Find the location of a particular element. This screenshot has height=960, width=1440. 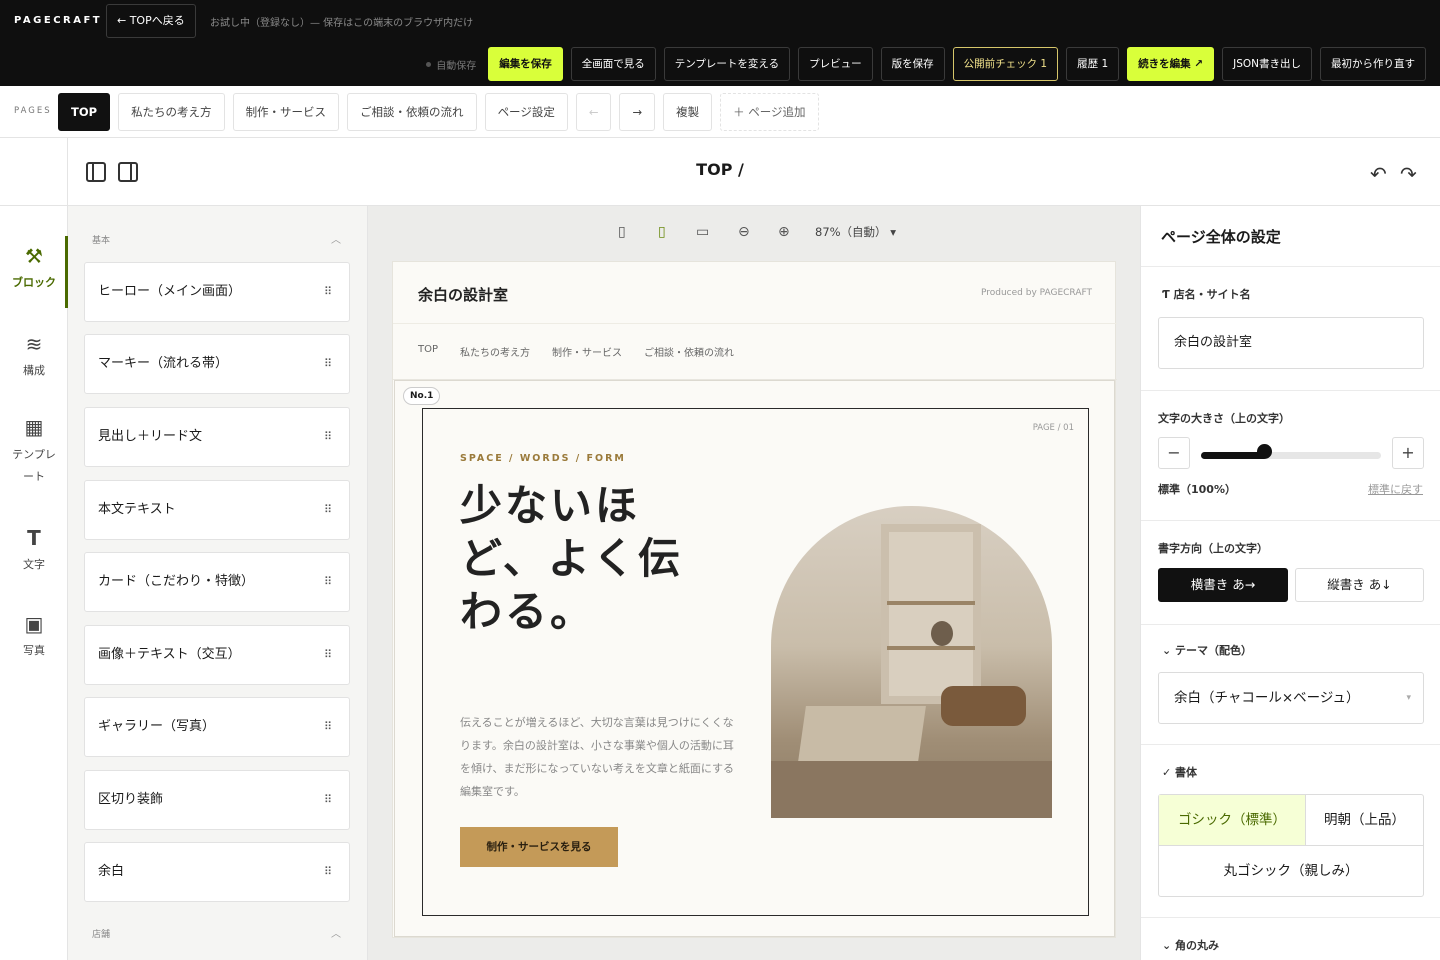

change-template-button: テンプレートを変える is located at coordinates (727, 64).